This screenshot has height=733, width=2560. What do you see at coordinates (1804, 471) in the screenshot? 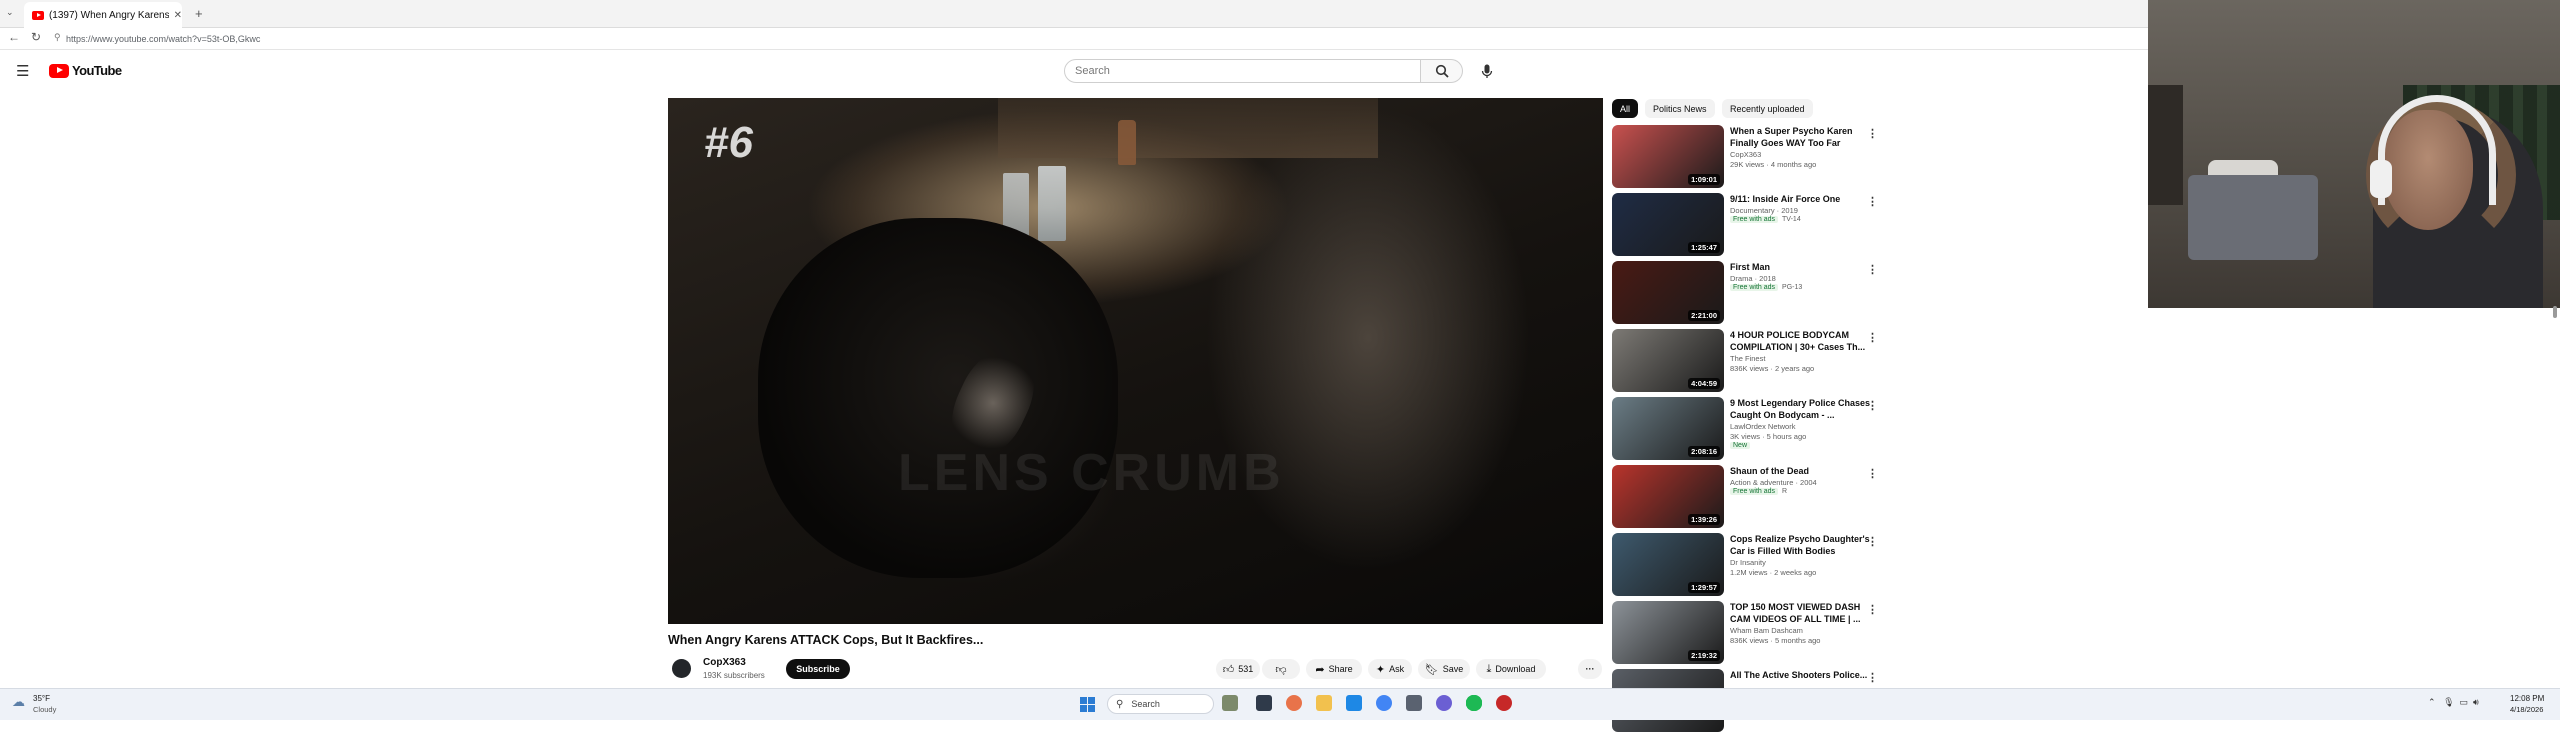
I see `recommendation-title: Shaun of the Dead` at bounding box center [1804, 471].